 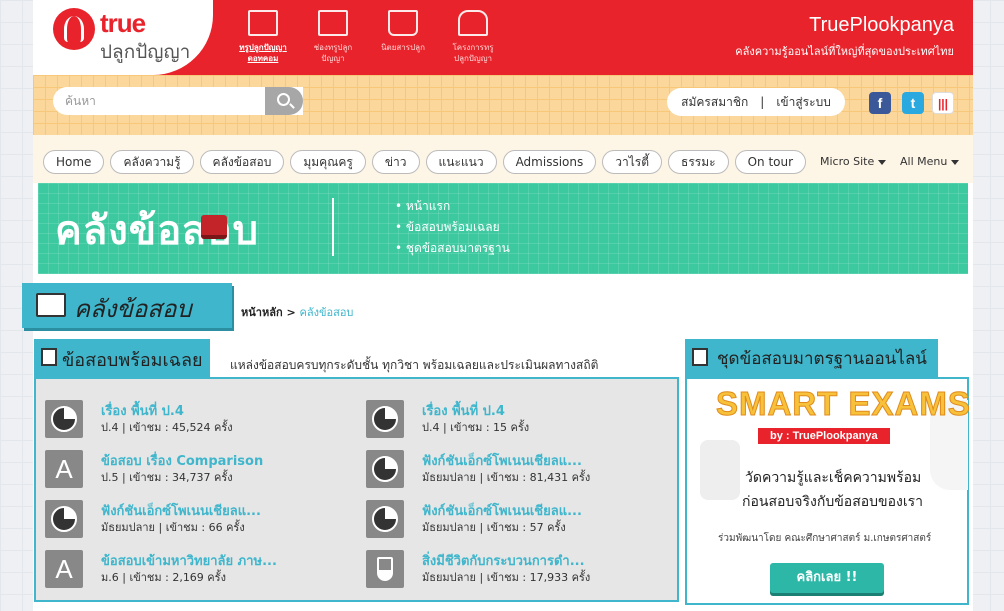 I want to click on search-button, so click(x=284, y=101).